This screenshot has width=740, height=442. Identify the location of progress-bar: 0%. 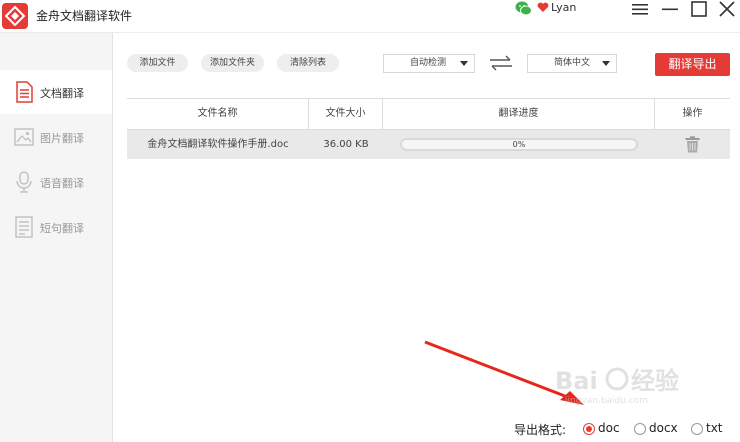
(519, 144).